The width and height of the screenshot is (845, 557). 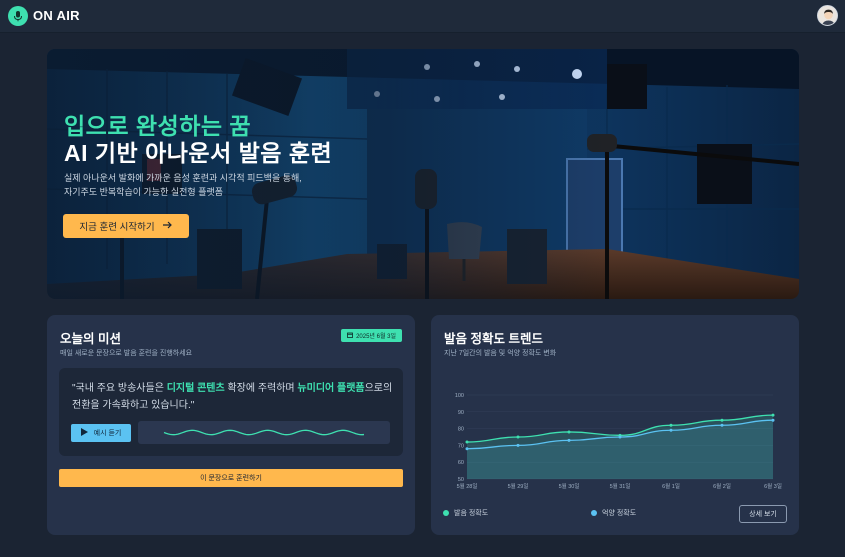 What do you see at coordinates (18, 16) in the screenshot?
I see `microphone-icon` at bounding box center [18, 16].